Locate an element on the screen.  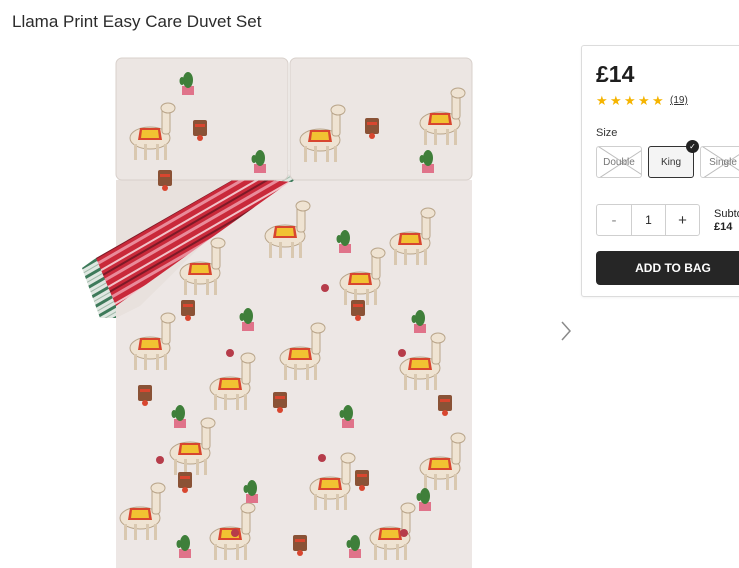
reviews-link: (19) is located at coordinates (679, 100).